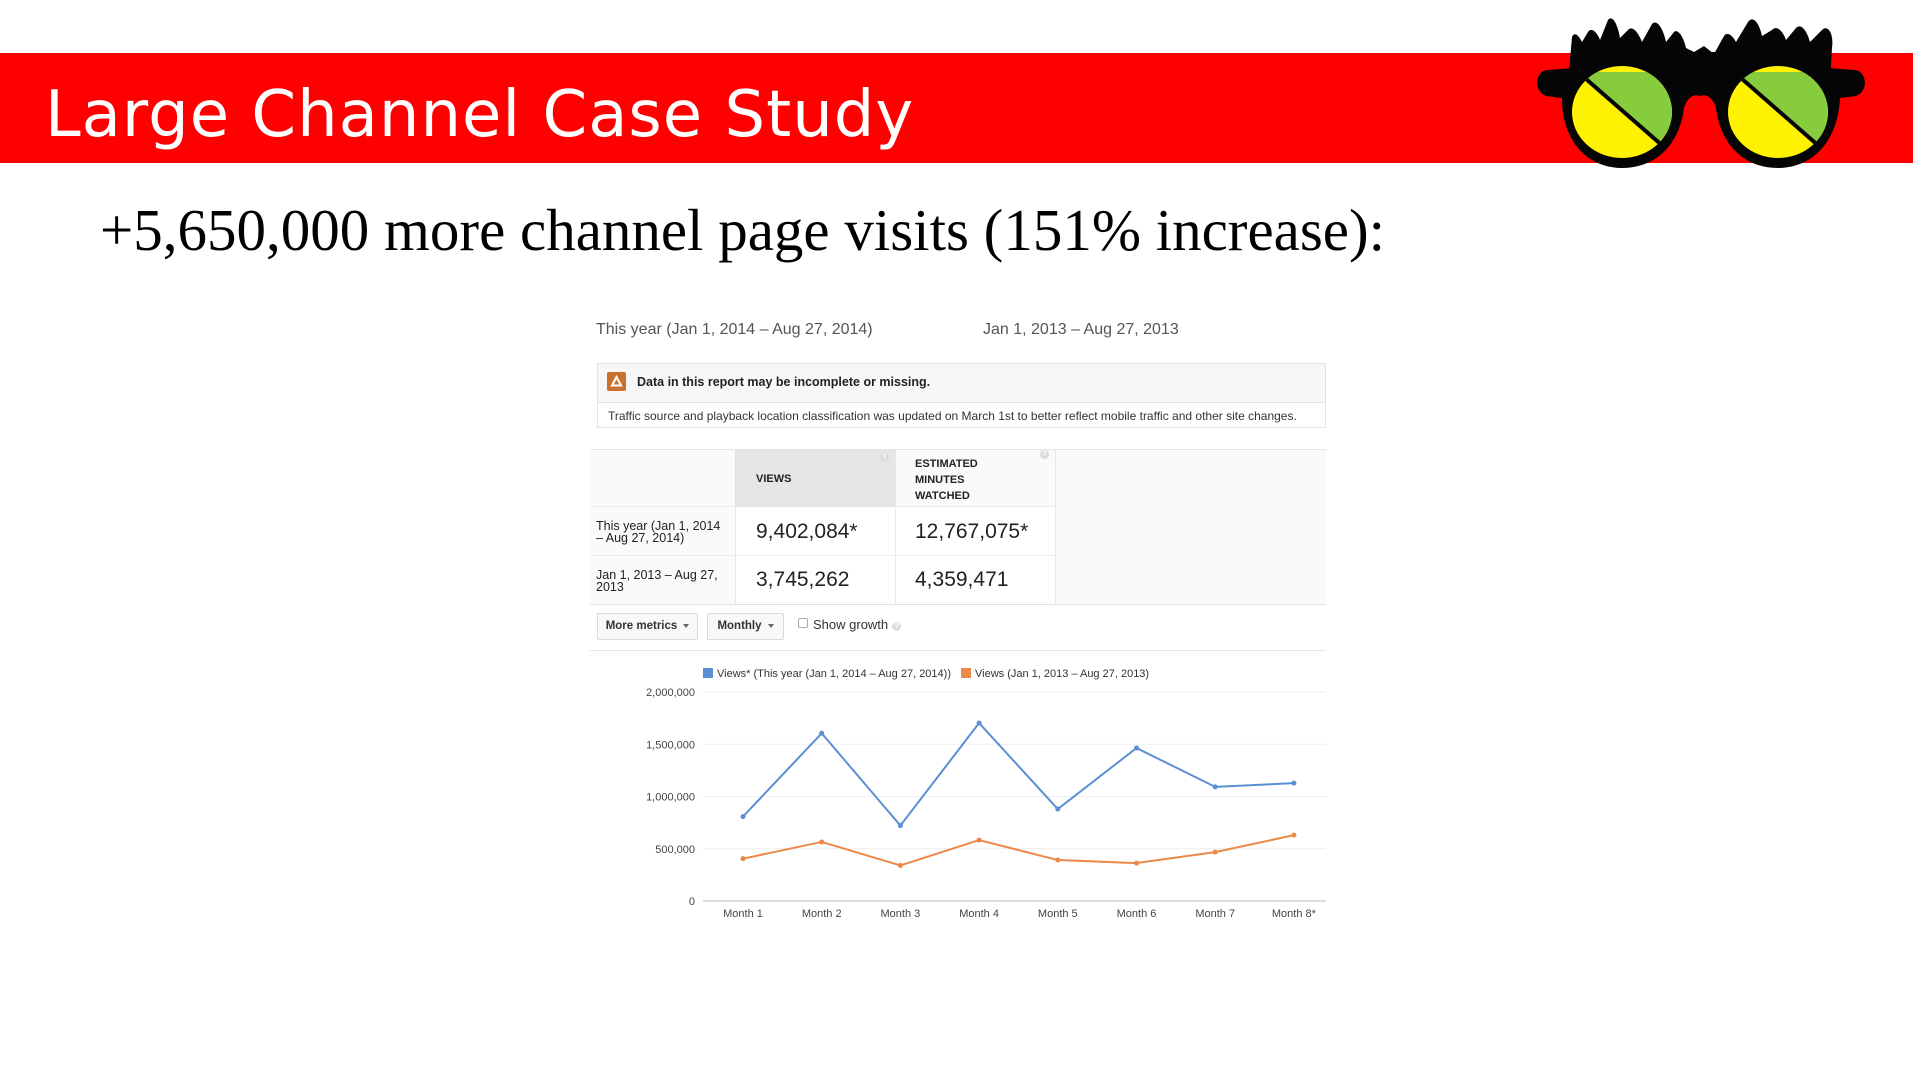 The image size is (1913, 1075). What do you see at coordinates (1081, 330) in the screenshot?
I see `date-range-compare: Jan 1, 2013 – Aug 27, 2013` at bounding box center [1081, 330].